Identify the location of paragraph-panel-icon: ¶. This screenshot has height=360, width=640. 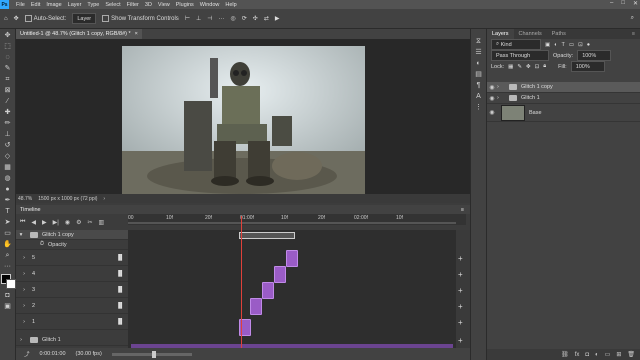
(478, 85).